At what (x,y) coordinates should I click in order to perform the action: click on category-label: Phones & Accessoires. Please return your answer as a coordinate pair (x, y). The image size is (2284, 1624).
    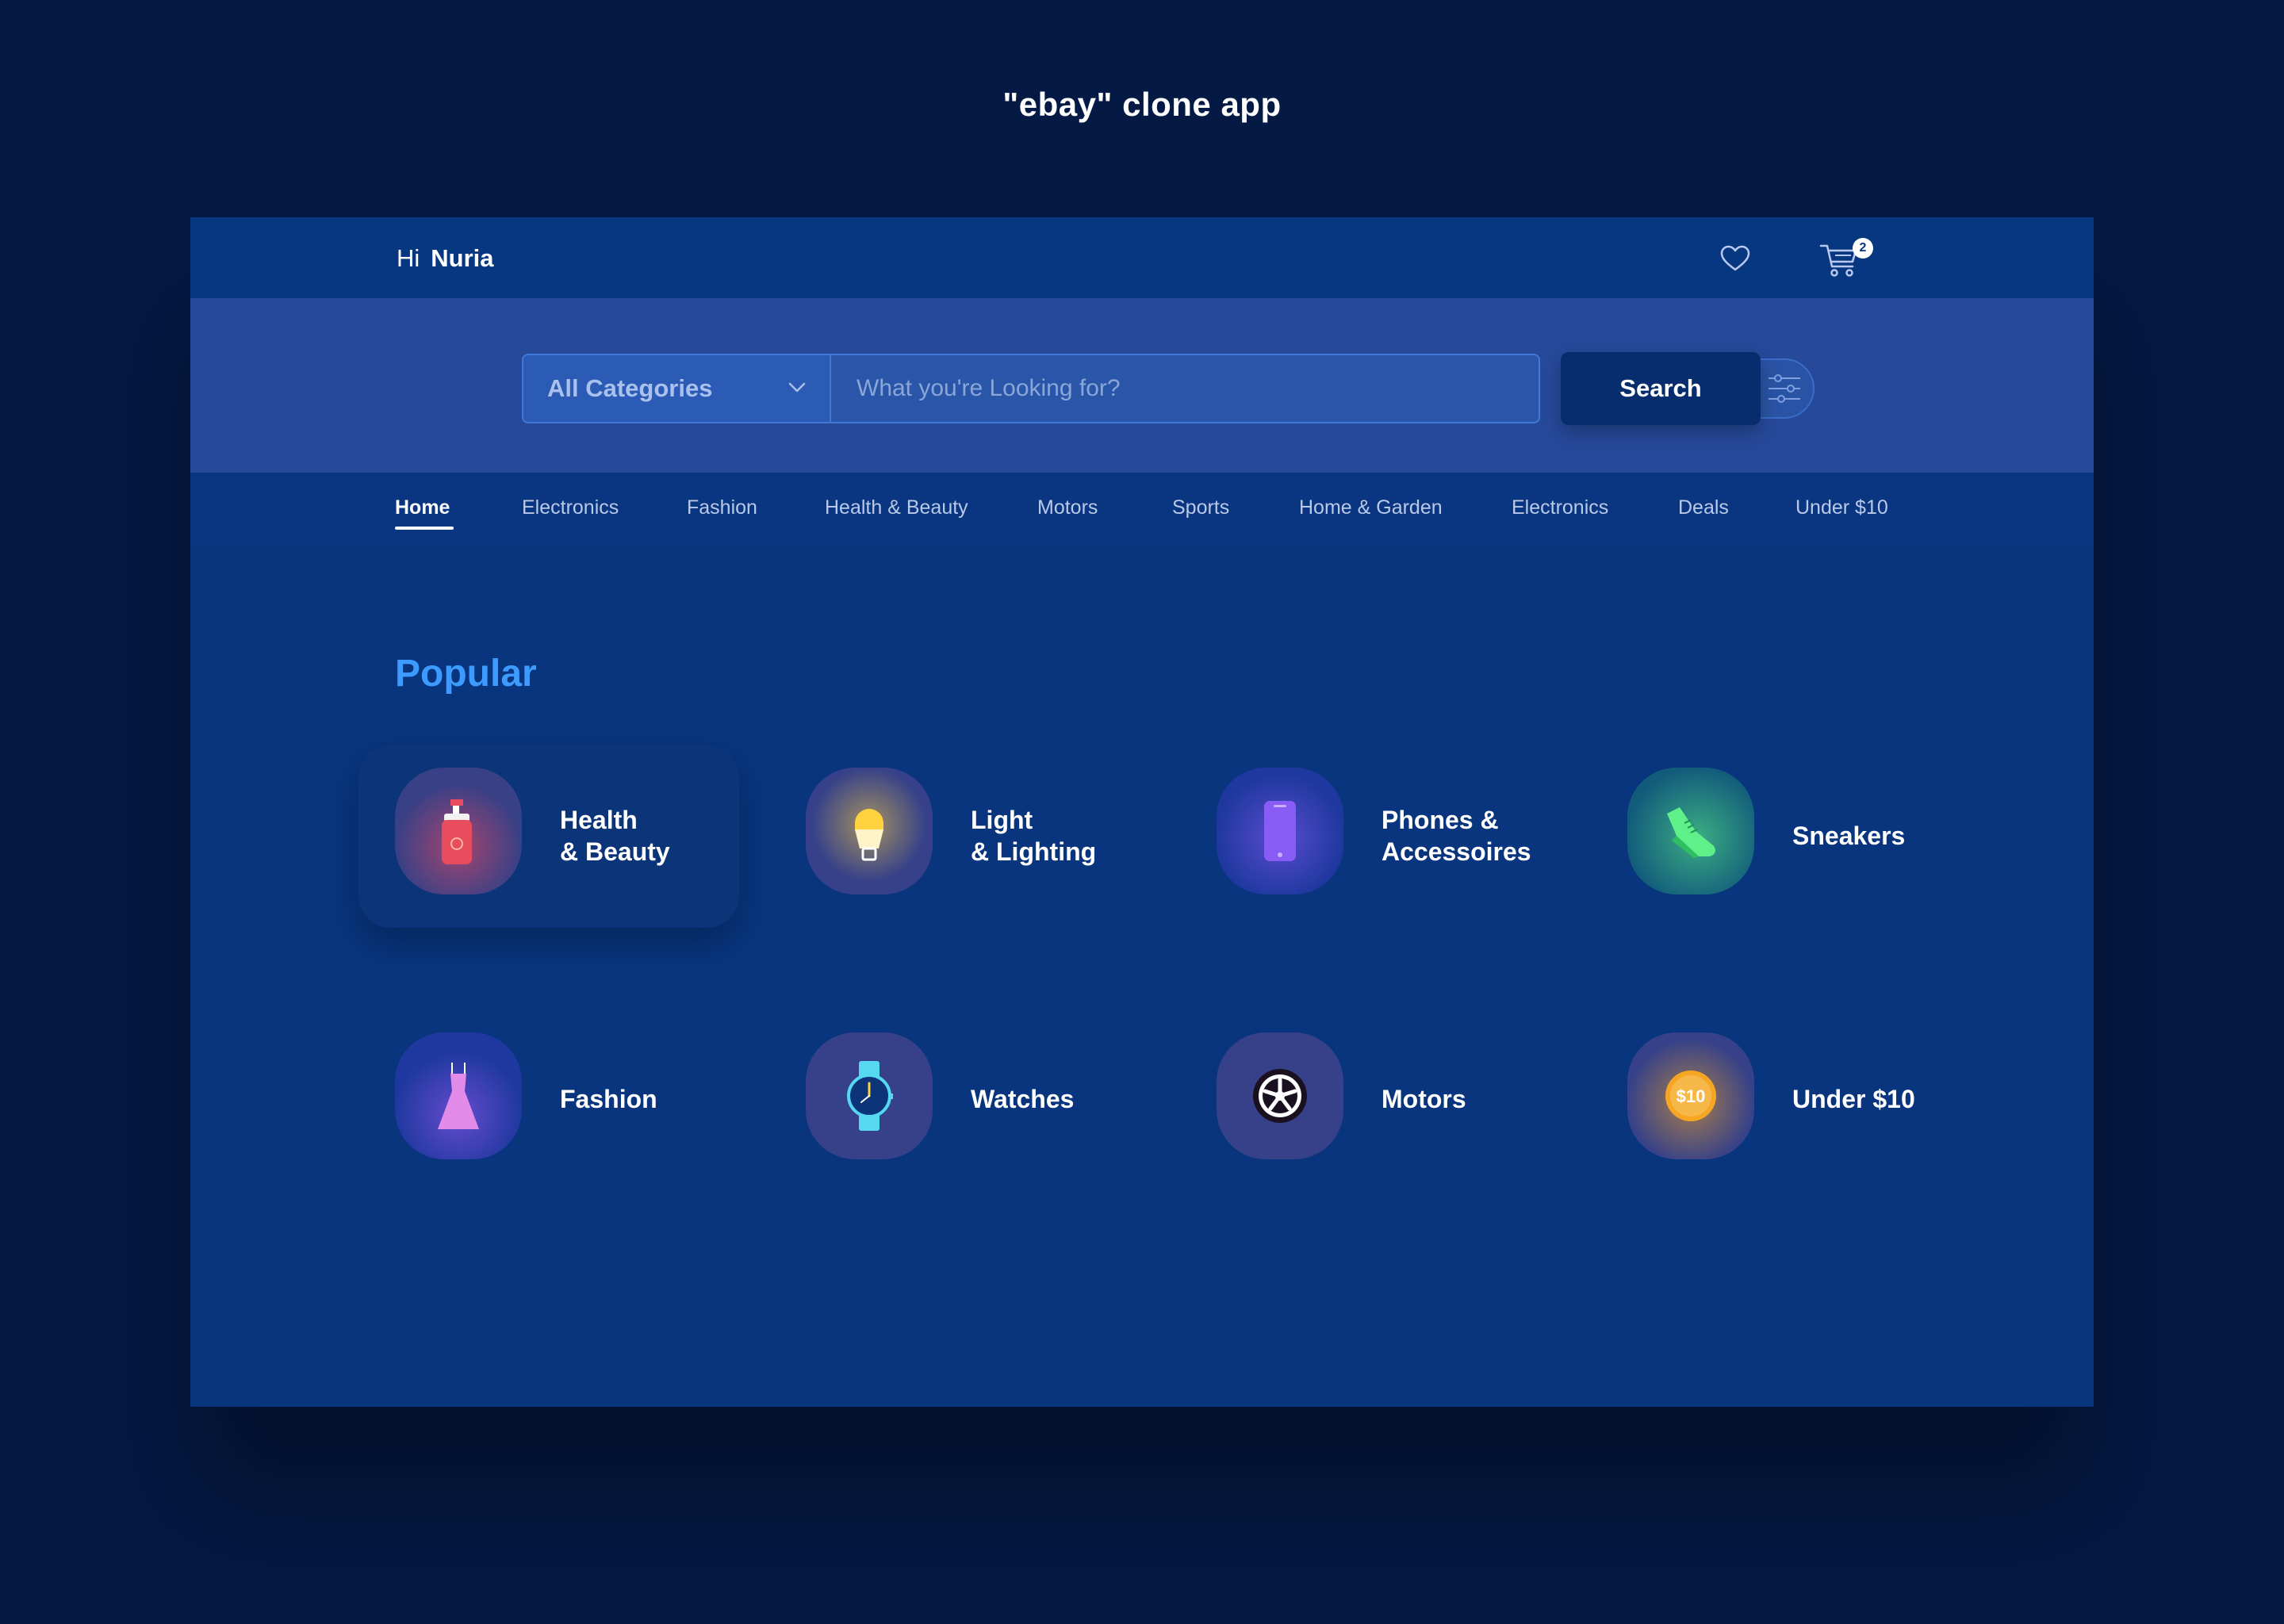
    Looking at the image, I should click on (1456, 836).